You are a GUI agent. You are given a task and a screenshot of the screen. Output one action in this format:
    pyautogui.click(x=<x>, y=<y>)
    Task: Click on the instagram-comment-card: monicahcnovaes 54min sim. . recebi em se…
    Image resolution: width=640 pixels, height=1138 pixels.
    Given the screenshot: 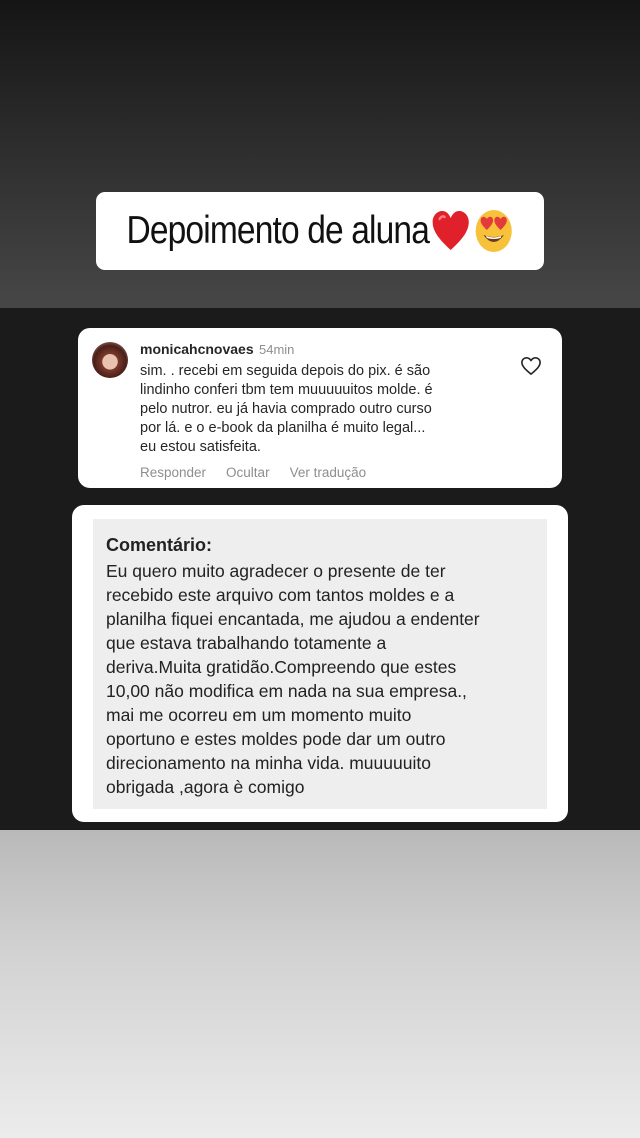 What is the action you would take?
    pyautogui.click(x=320, y=408)
    